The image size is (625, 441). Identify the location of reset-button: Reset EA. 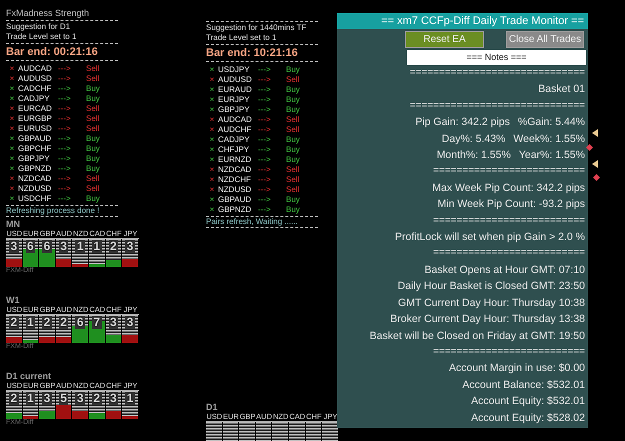
(444, 39).